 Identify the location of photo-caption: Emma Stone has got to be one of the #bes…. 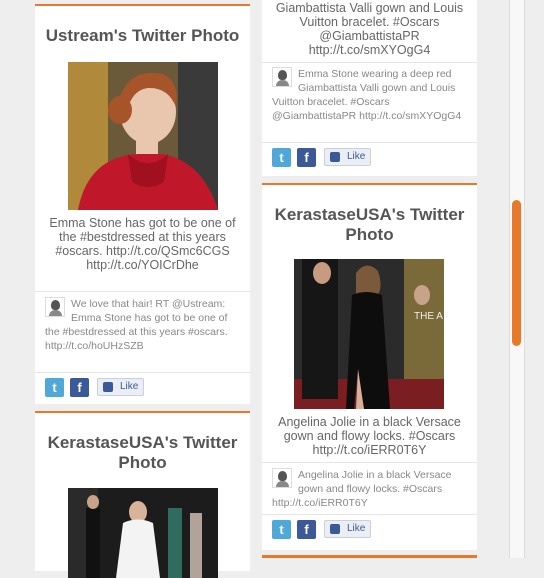
(142, 244).